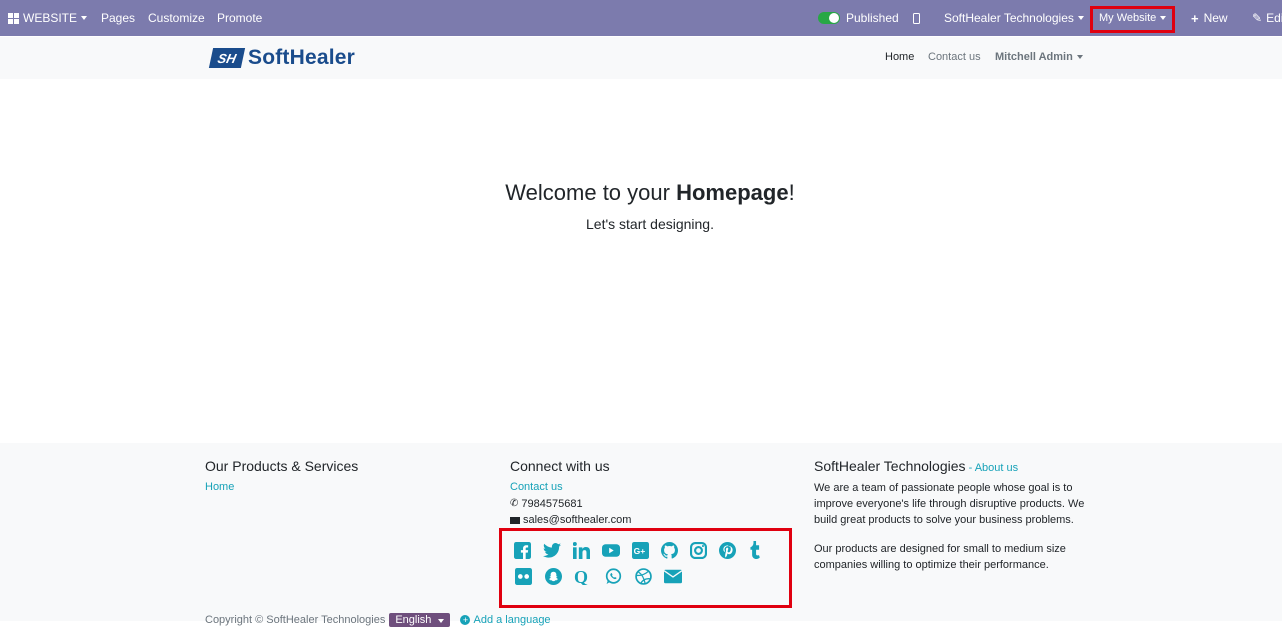 The height and width of the screenshot is (627, 1282). I want to click on site-navbar, so click(641, 58).